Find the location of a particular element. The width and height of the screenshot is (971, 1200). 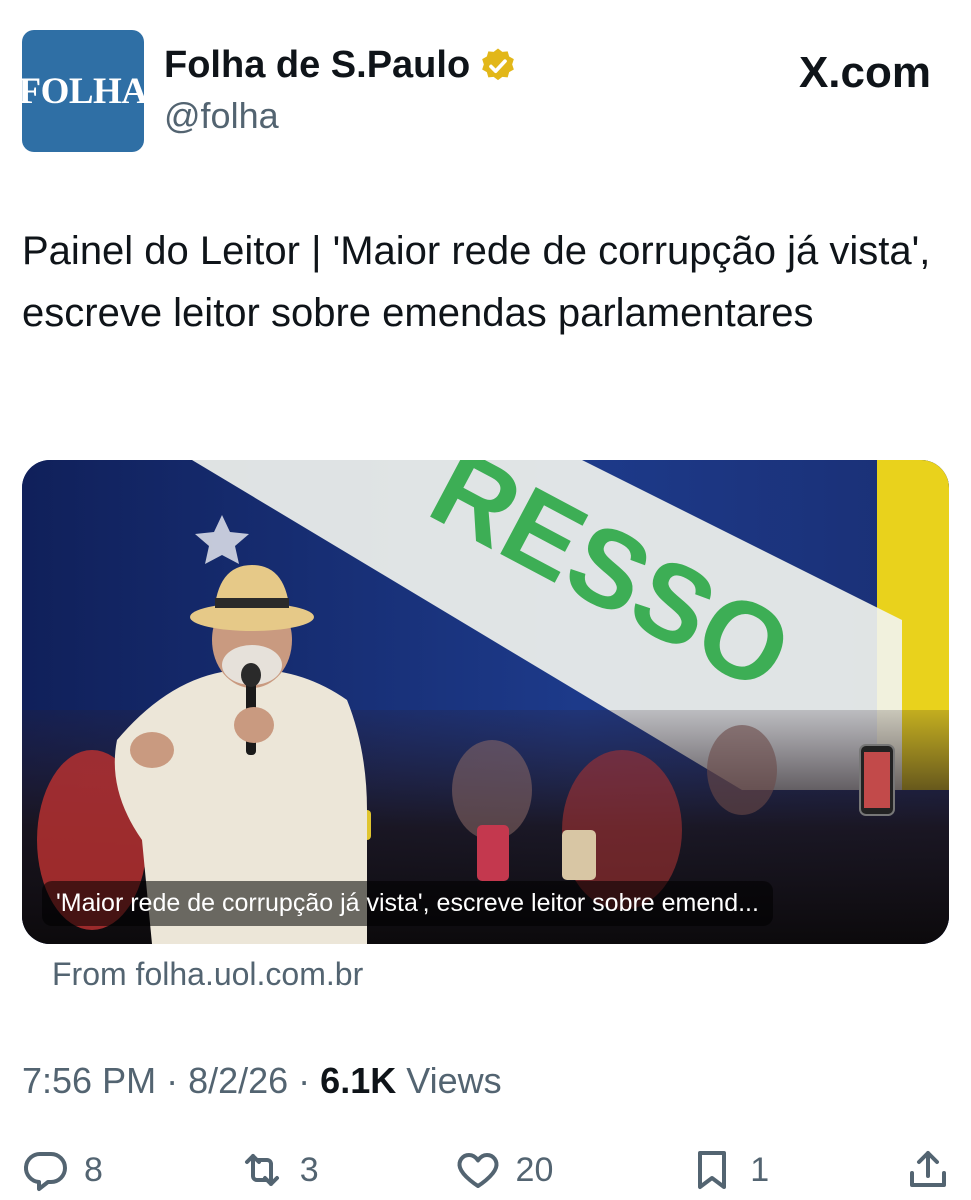

avatar: FOLHA is located at coordinates (83, 91).